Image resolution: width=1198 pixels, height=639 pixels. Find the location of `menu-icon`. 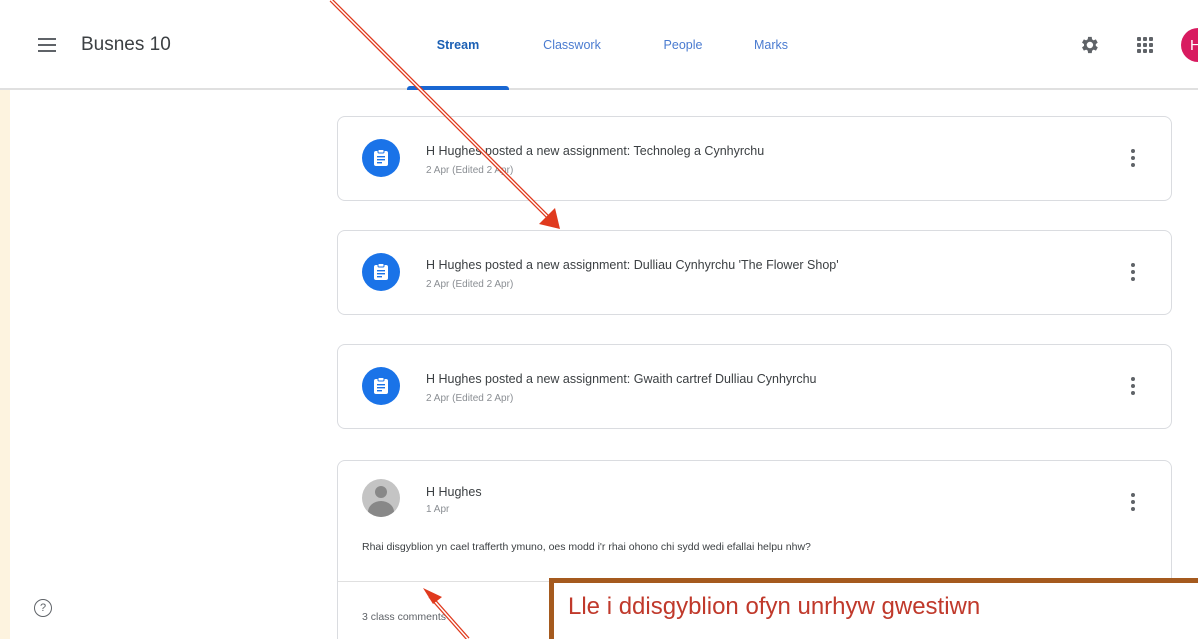

menu-icon is located at coordinates (47, 45).